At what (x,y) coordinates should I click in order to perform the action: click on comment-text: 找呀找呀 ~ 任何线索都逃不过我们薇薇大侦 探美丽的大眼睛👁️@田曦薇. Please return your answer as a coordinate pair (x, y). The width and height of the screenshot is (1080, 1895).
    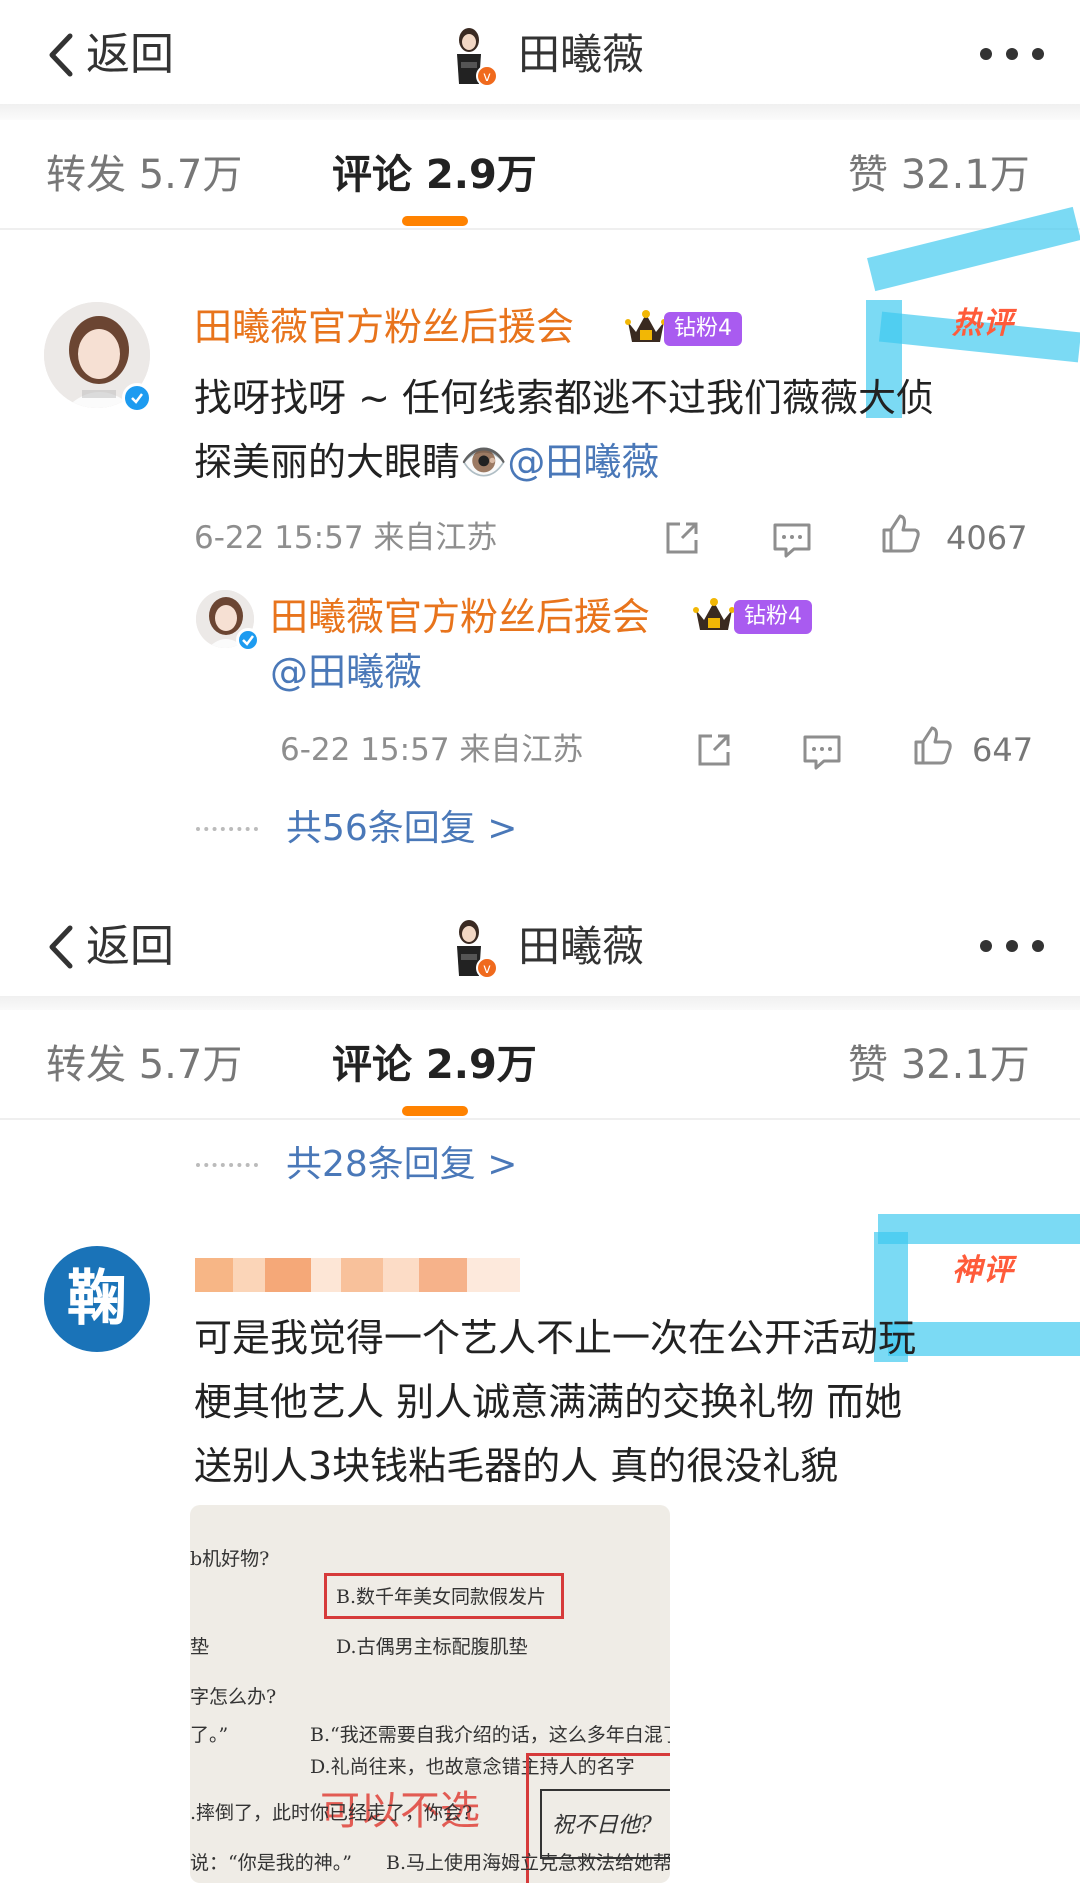
    Looking at the image, I should click on (619, 430).